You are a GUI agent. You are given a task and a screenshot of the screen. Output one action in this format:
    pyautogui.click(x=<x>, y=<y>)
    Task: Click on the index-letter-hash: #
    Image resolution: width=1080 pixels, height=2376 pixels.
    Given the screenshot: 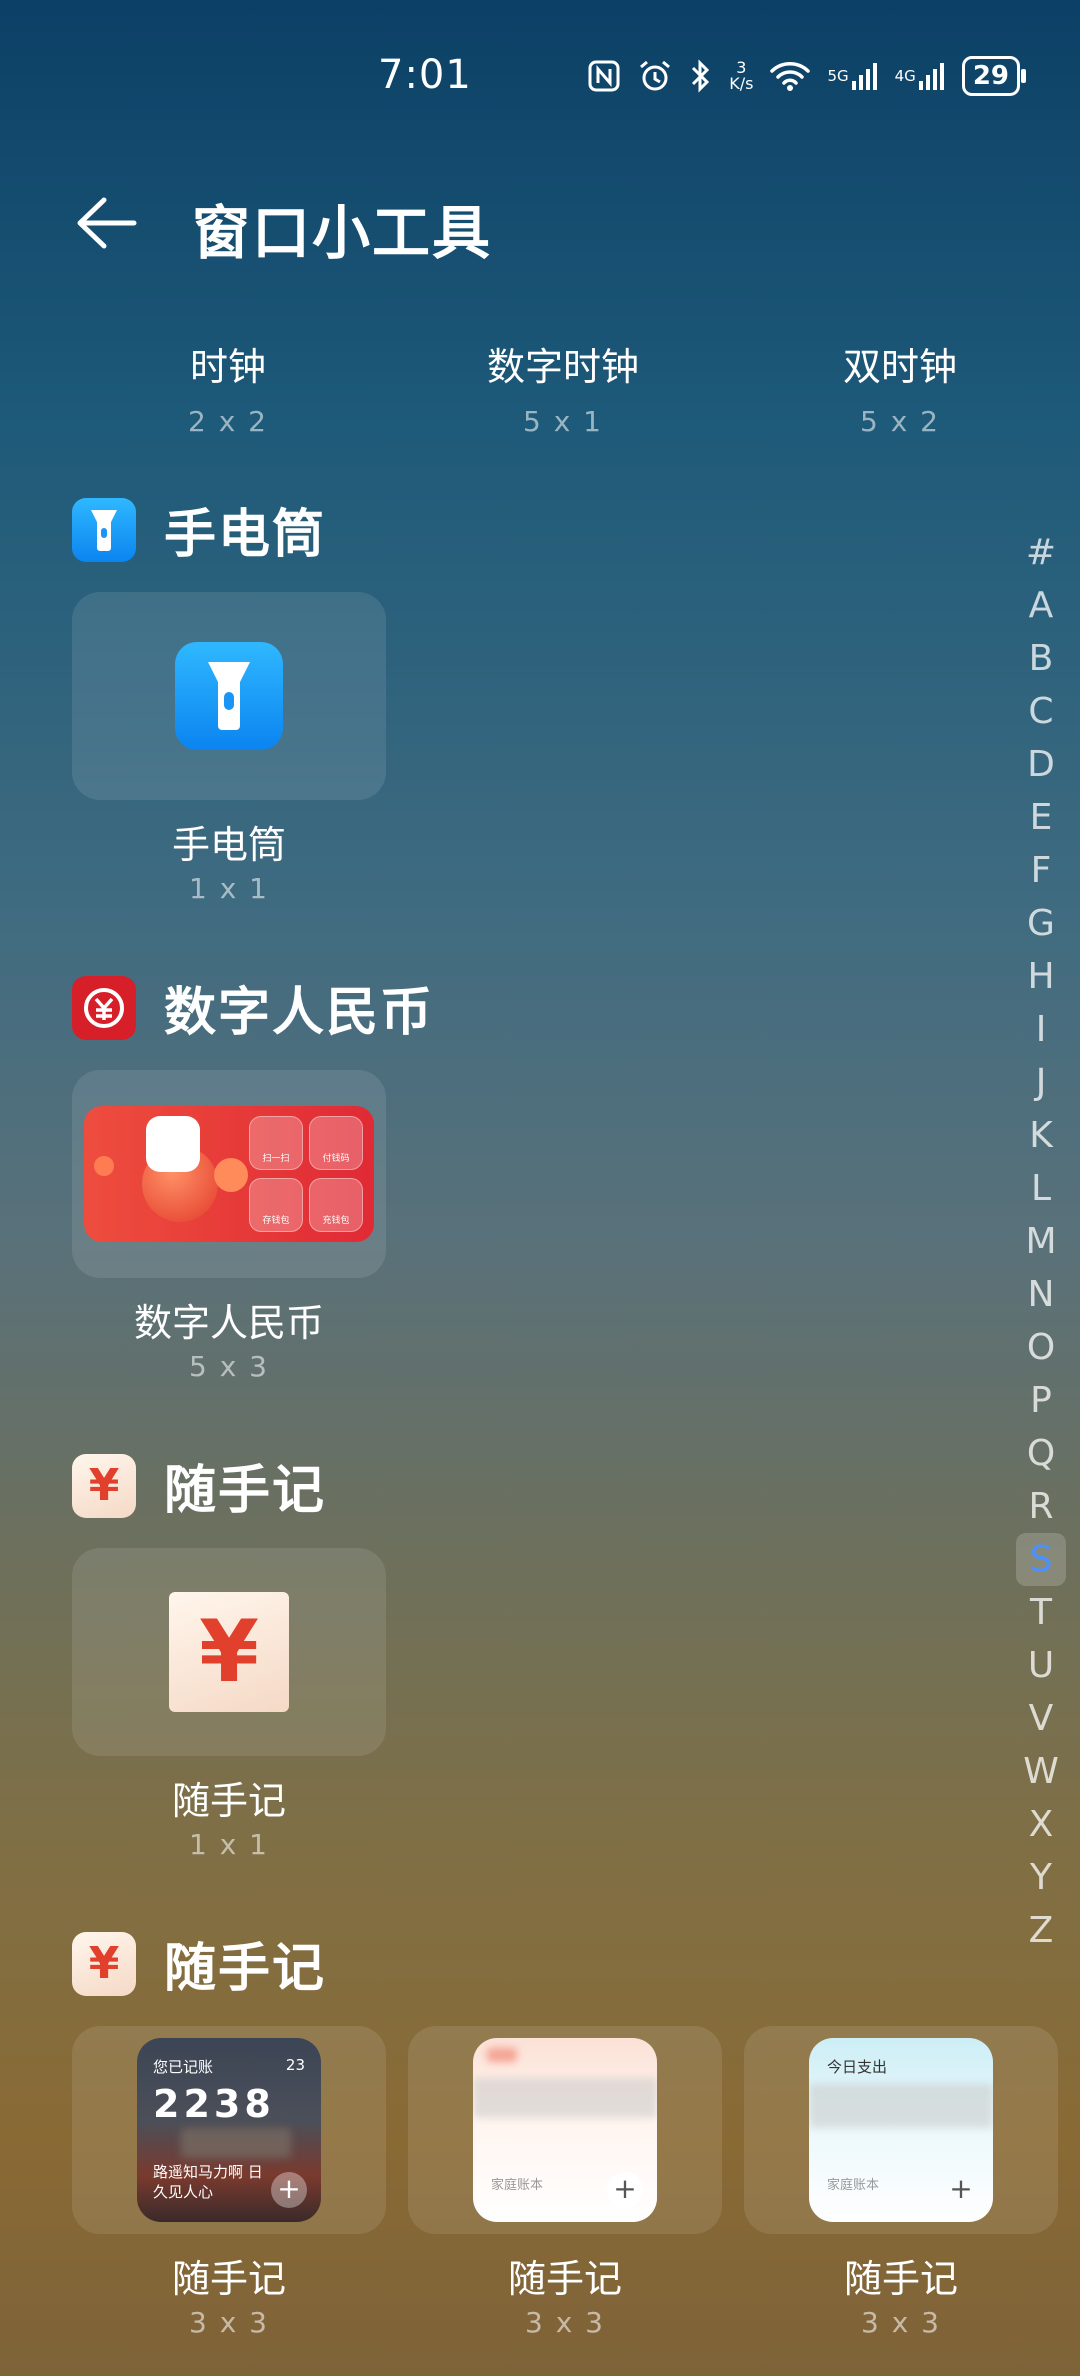 What is the action you would take?
    pyautogui.click(x=1041, y=552)
    